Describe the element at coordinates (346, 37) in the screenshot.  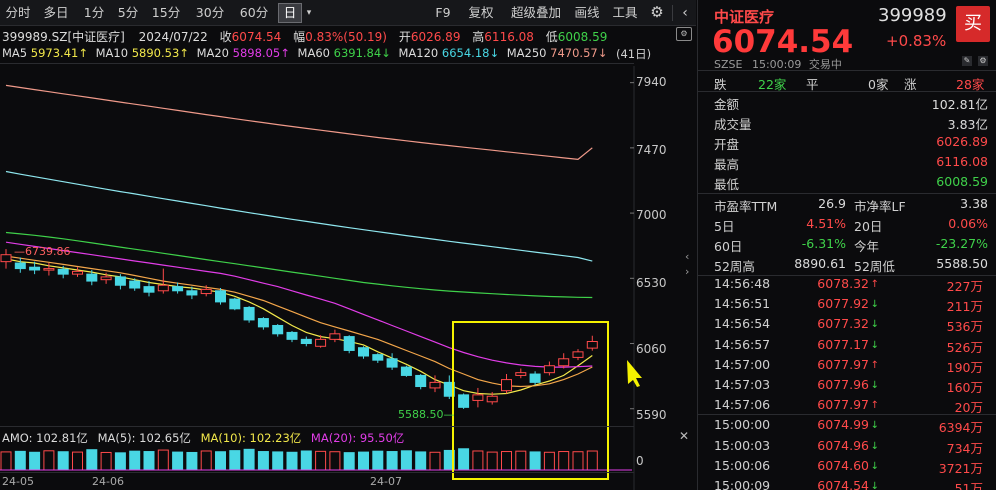
I see `range-value: 0.83%(50.19)` at that location.